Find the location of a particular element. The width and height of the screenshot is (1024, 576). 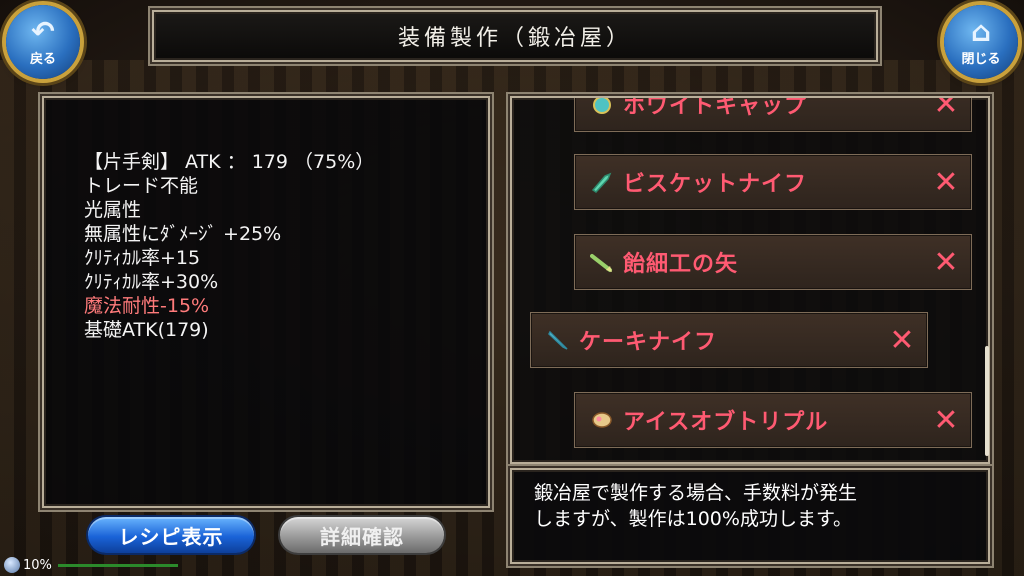

recipe-item: アイスオブトリプル ✕ is located at coordinates (773, 420).